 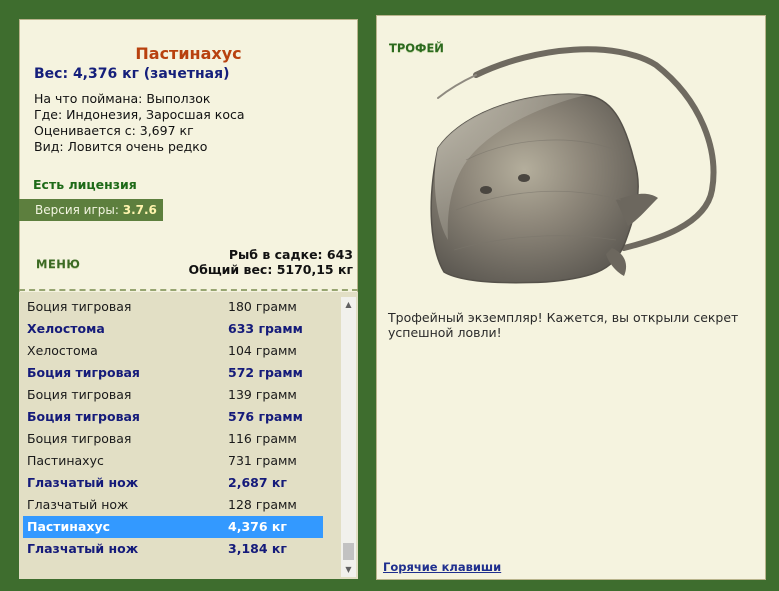 I want to click on total-weight: Общий вес: 5170,15 кг, so click(x=271, y=269).